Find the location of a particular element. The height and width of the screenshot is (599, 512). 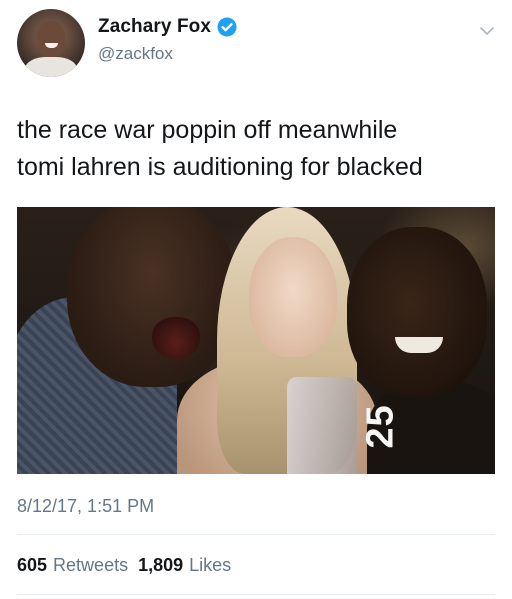

chevron-down-icon is located at coordinates (487, 30).